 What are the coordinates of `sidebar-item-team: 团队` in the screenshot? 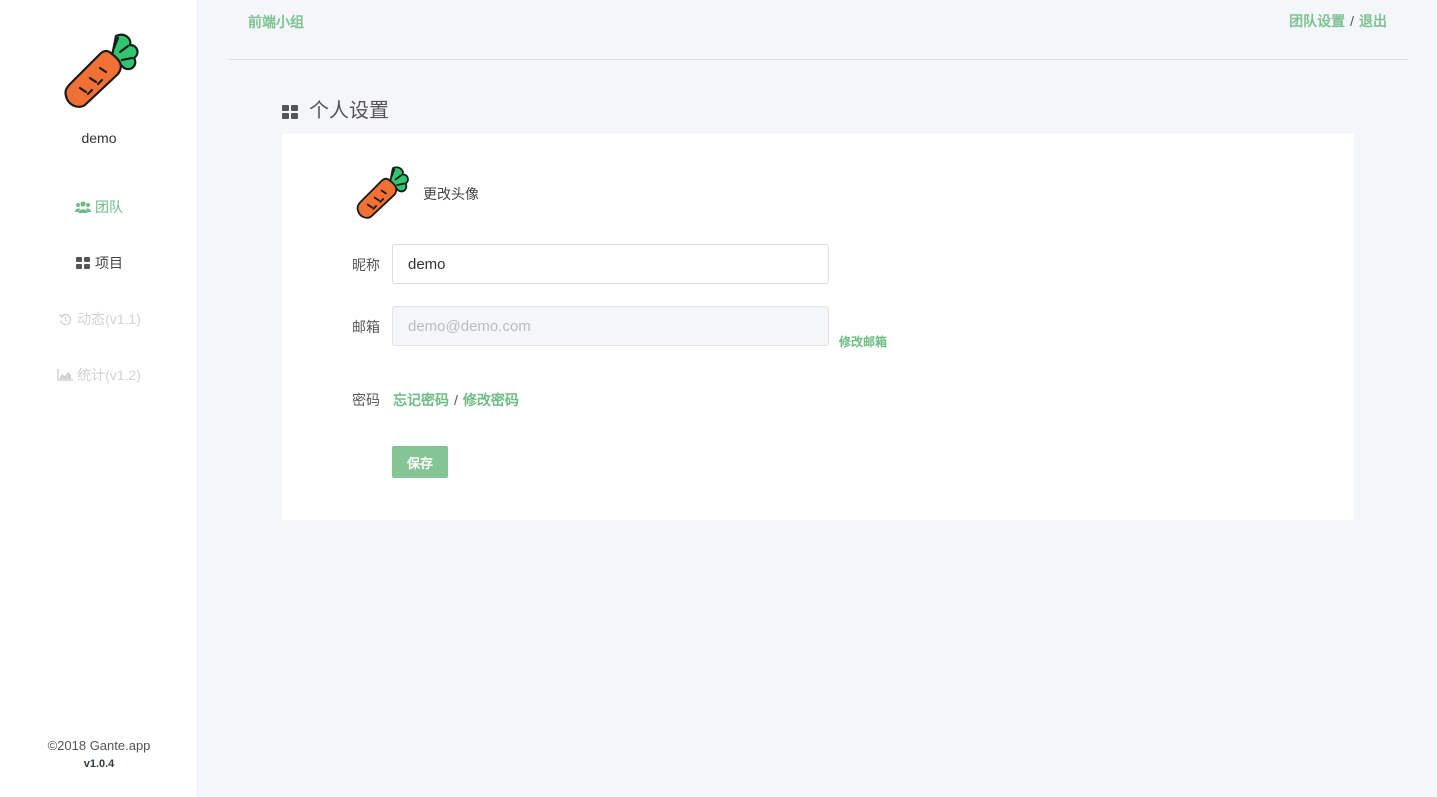 It's located at (99, 207).